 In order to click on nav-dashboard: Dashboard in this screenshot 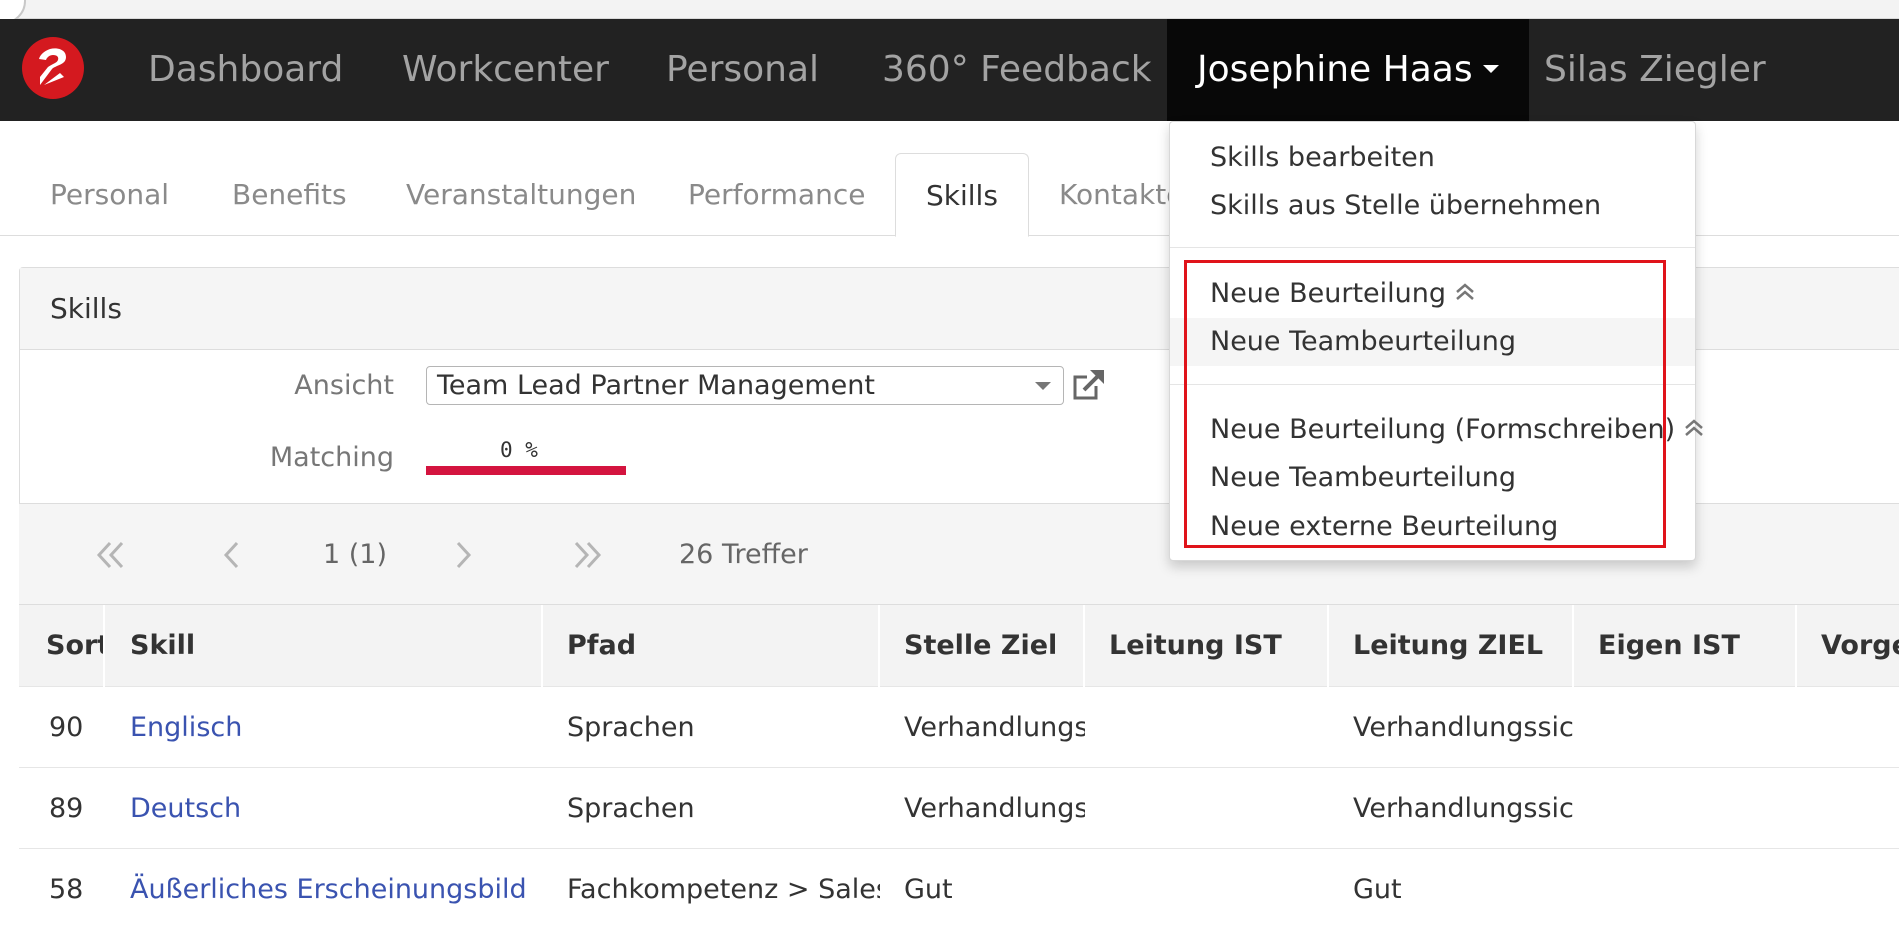, I will do `click(245, 70)`.